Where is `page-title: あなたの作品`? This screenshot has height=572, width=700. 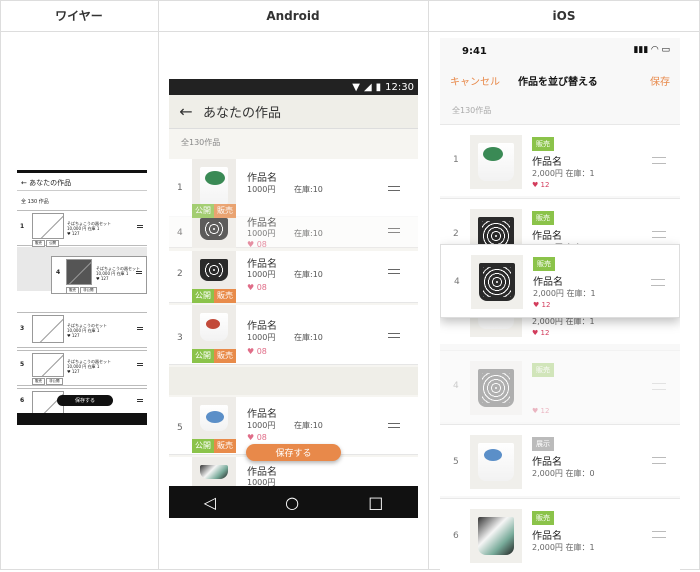
page-title: あなたの作品 is located at coordinates (242, 113).